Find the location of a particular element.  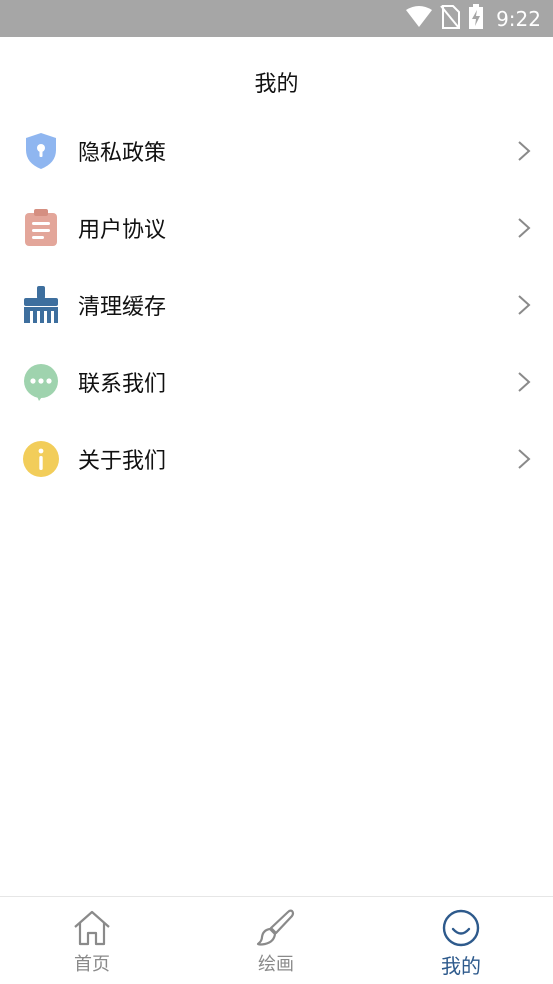

chat-bubble-icon is located at coordinates (41, 382).